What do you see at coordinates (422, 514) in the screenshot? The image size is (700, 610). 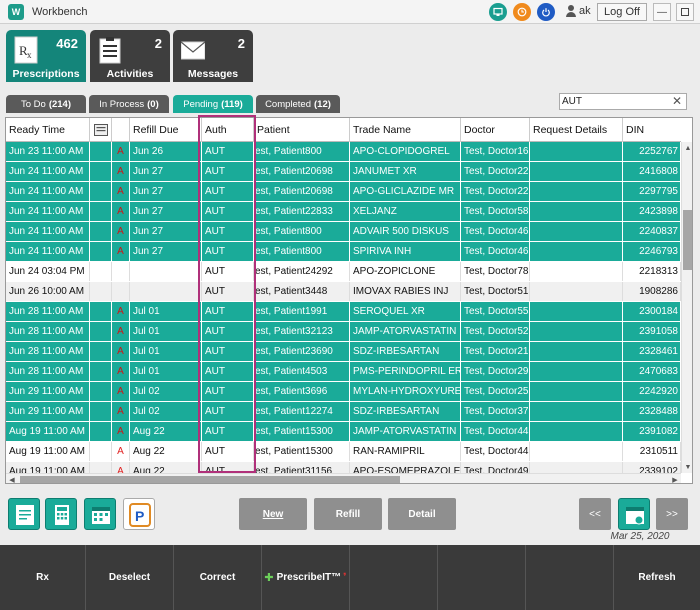 I see `detail-button: Detail` at bounding box center [422, 514].